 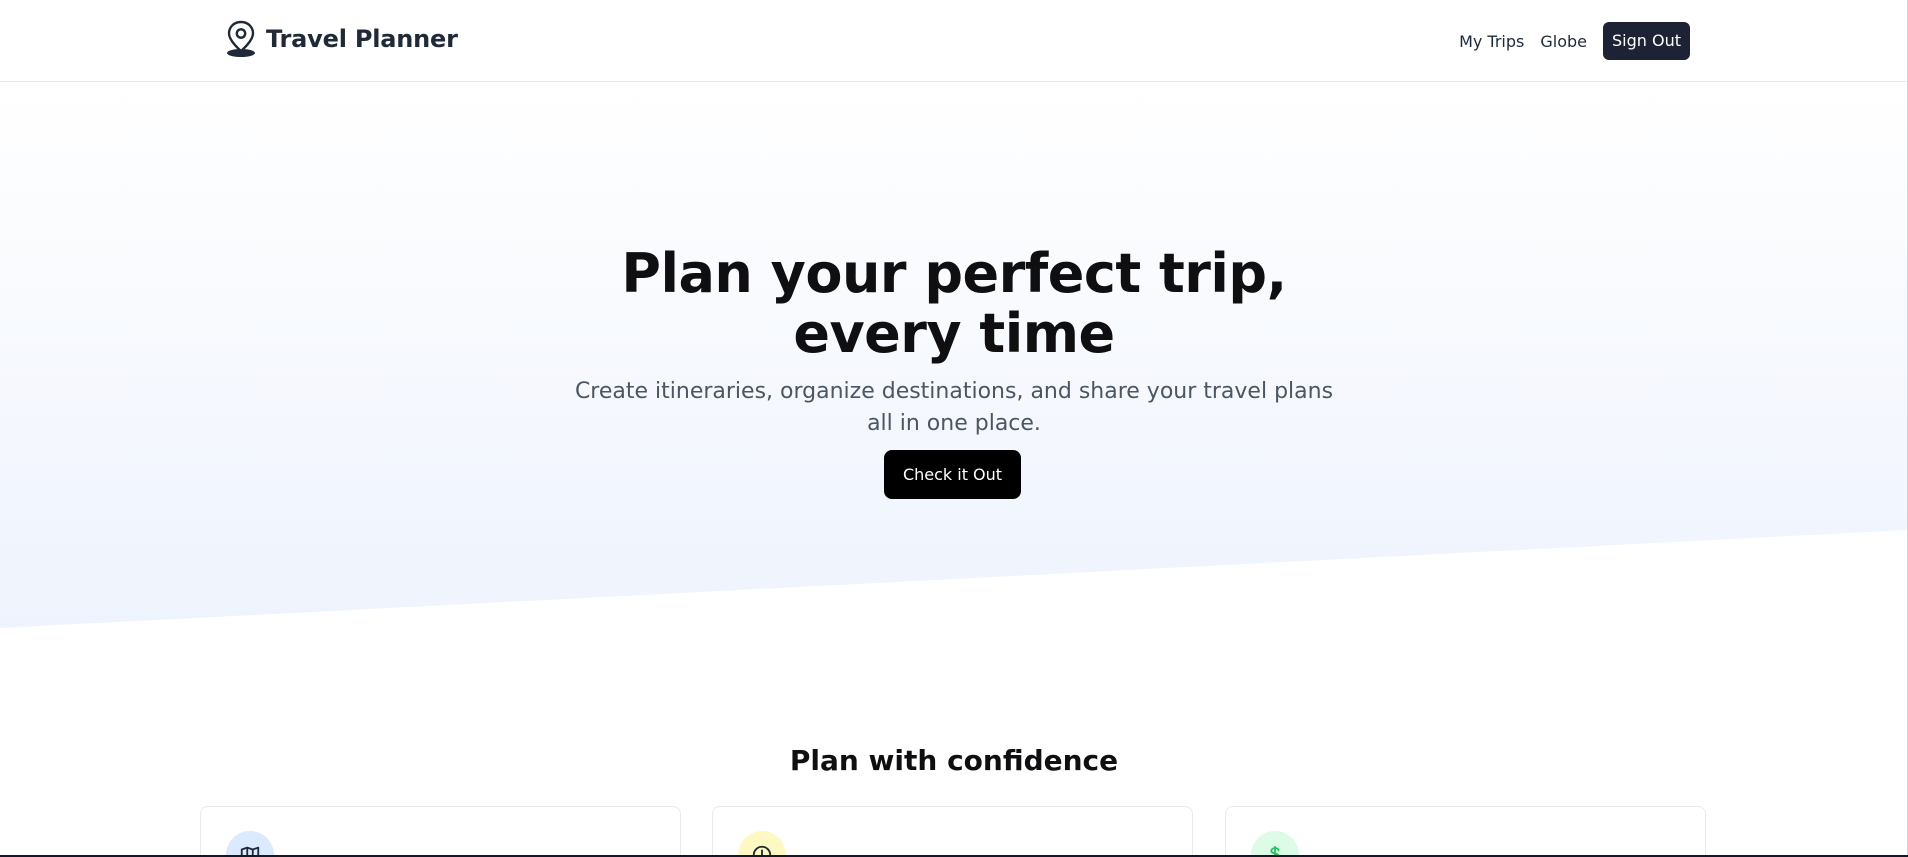 I want to click on sign-out-button: Sign Out, so click(x=1646, y=41).